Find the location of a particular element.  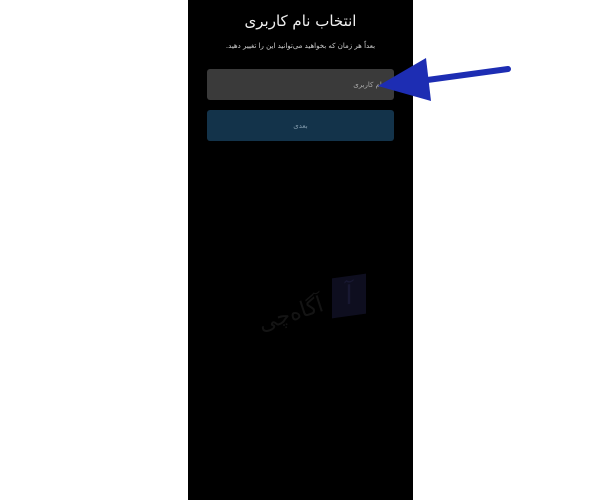

username-input is located at coordinates (300, 84).